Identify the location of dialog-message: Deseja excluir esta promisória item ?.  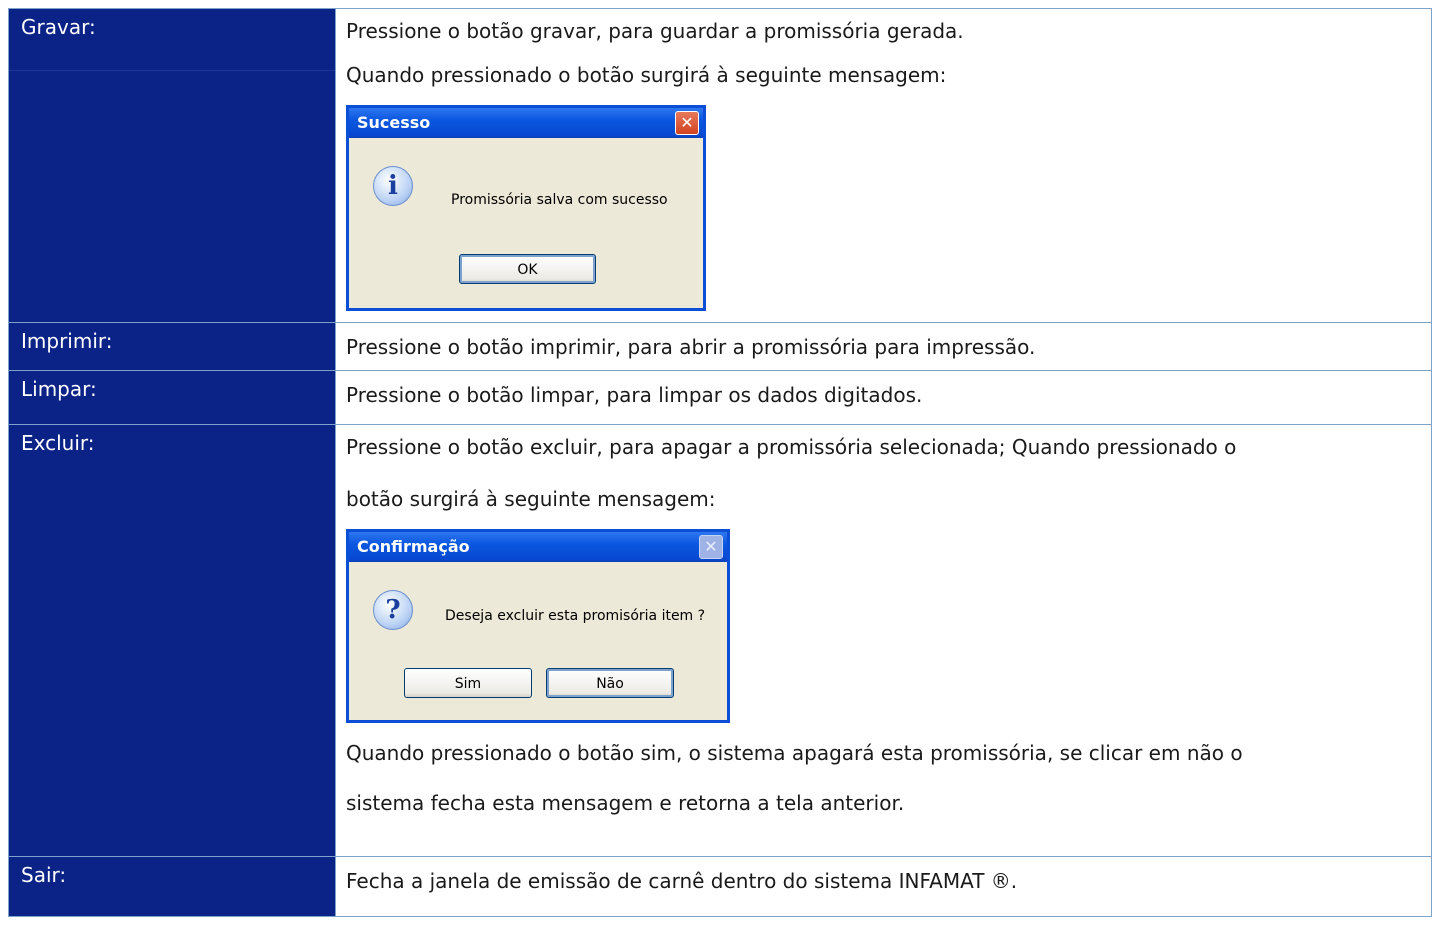
(575, 616).